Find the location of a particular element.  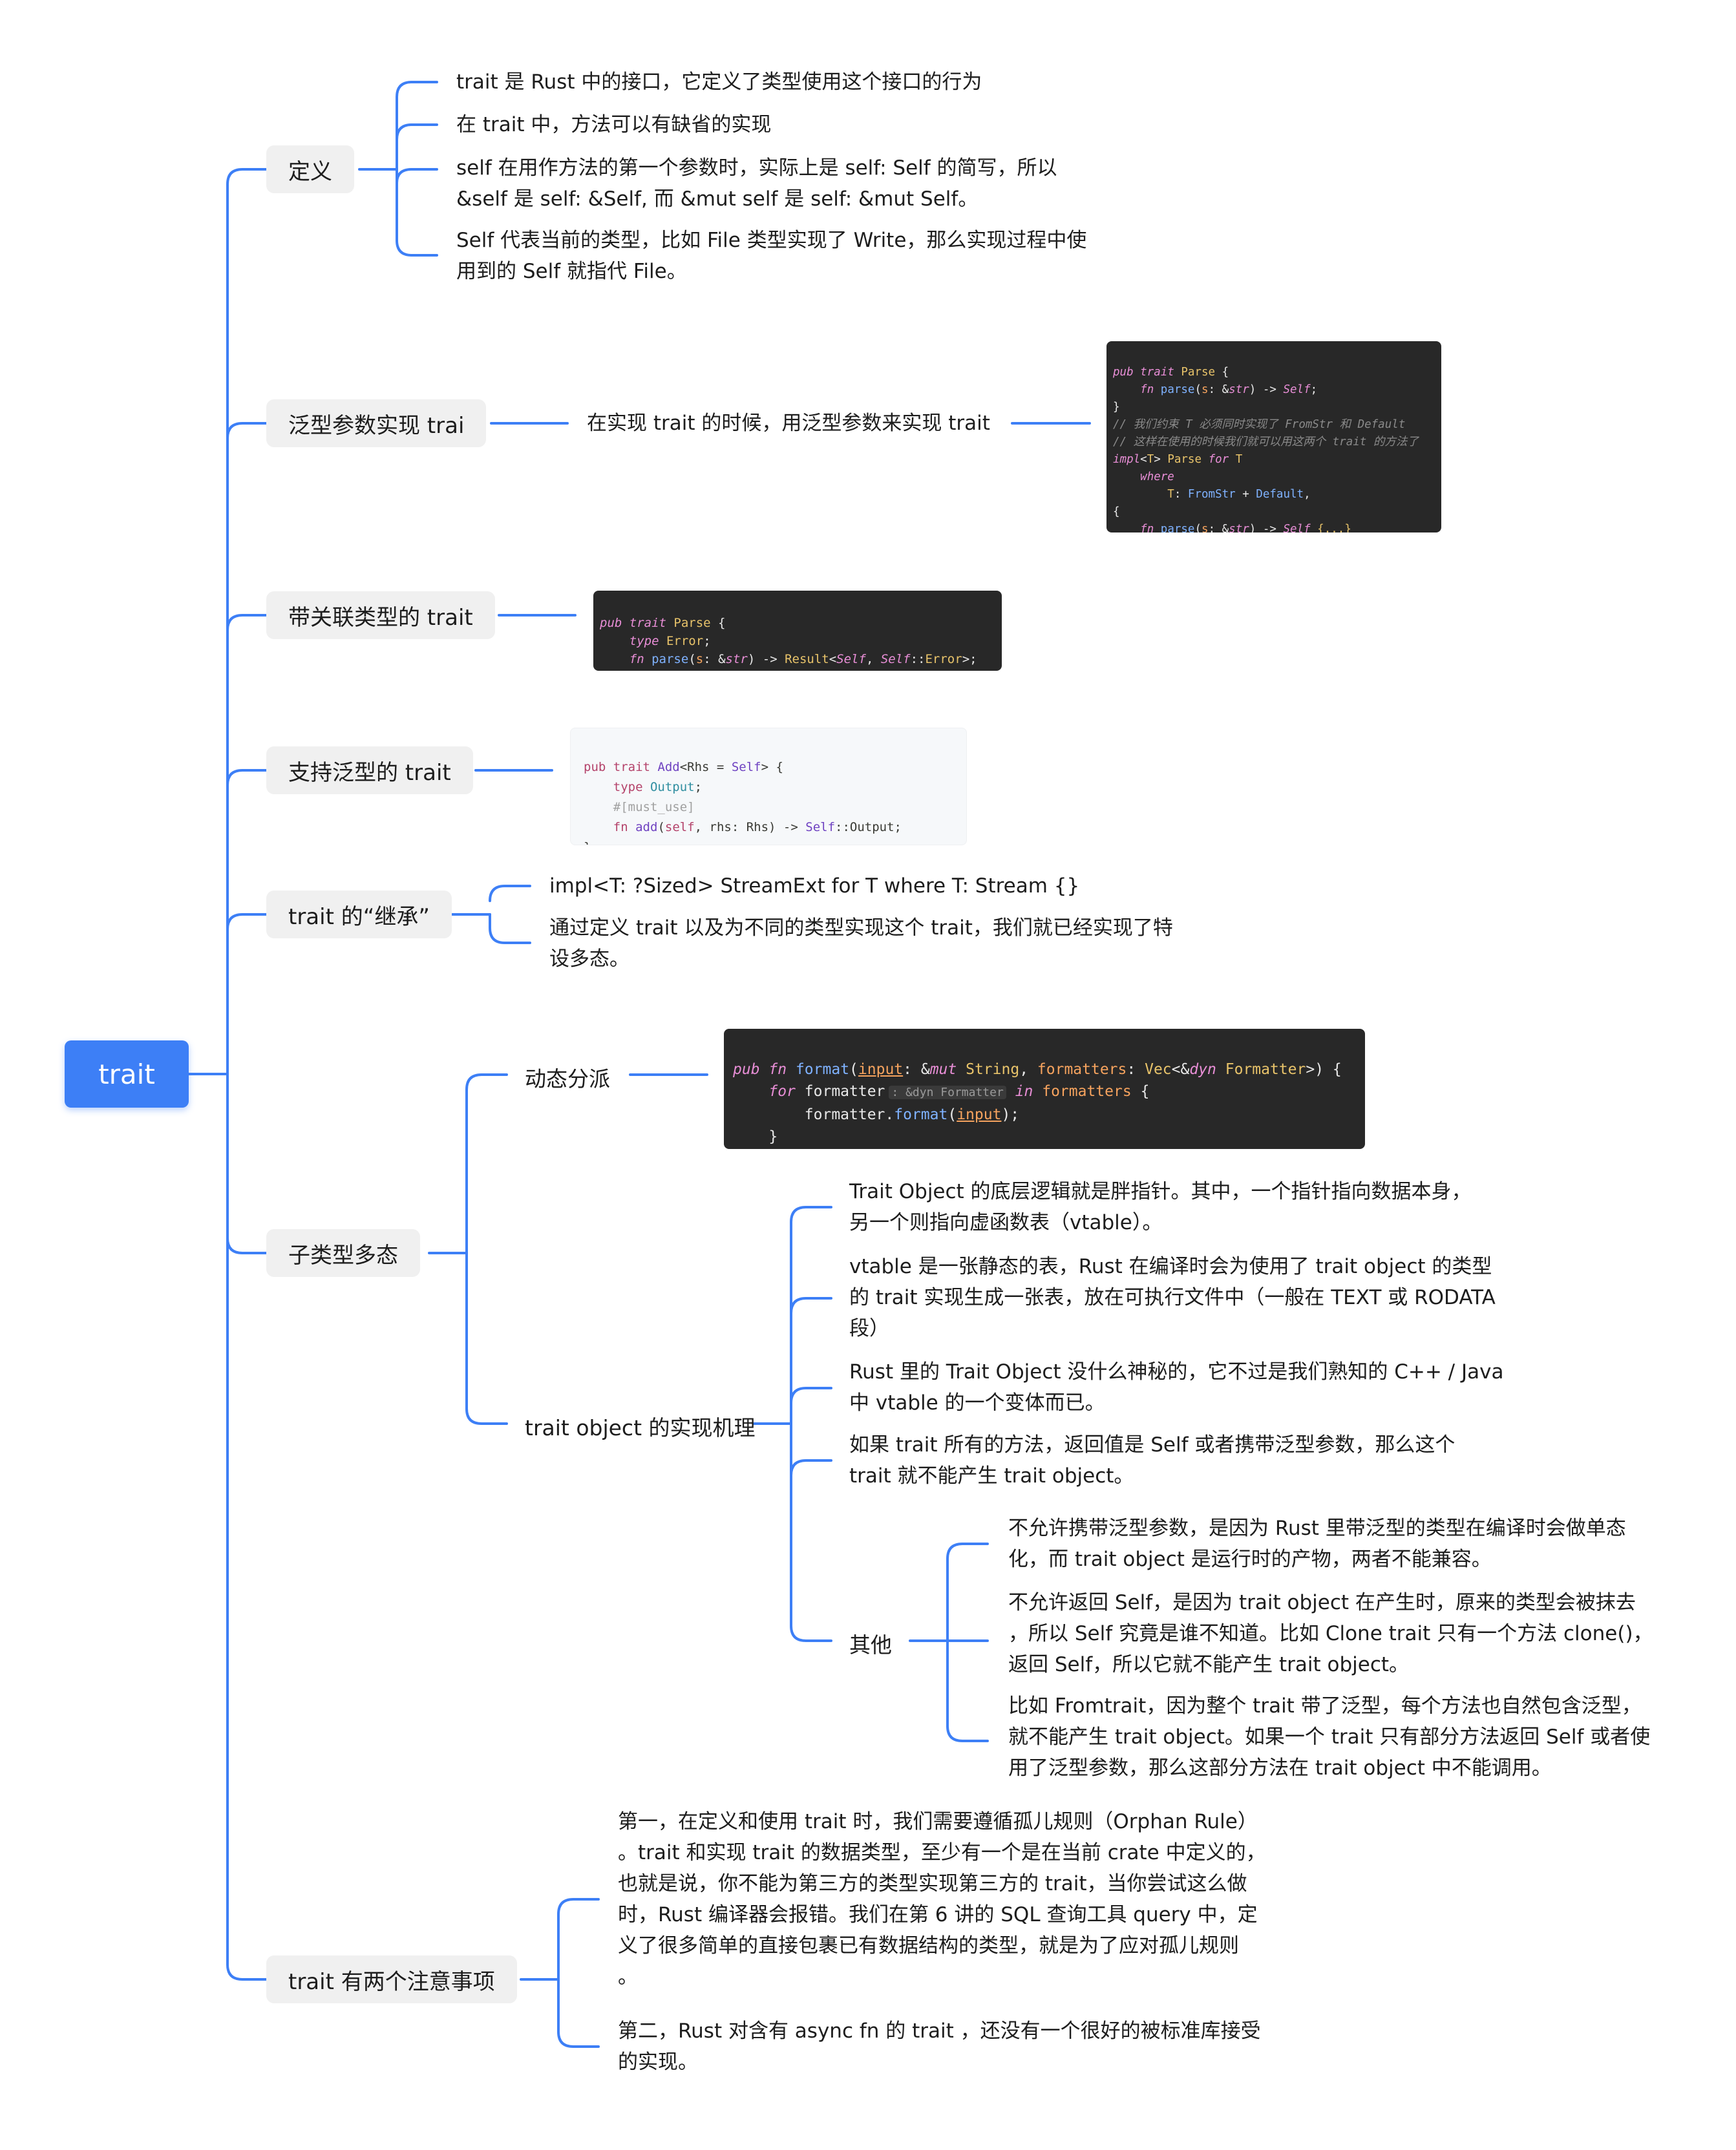

branch-inheritance: trait 的“继承” is located at coordinates (359, 915).